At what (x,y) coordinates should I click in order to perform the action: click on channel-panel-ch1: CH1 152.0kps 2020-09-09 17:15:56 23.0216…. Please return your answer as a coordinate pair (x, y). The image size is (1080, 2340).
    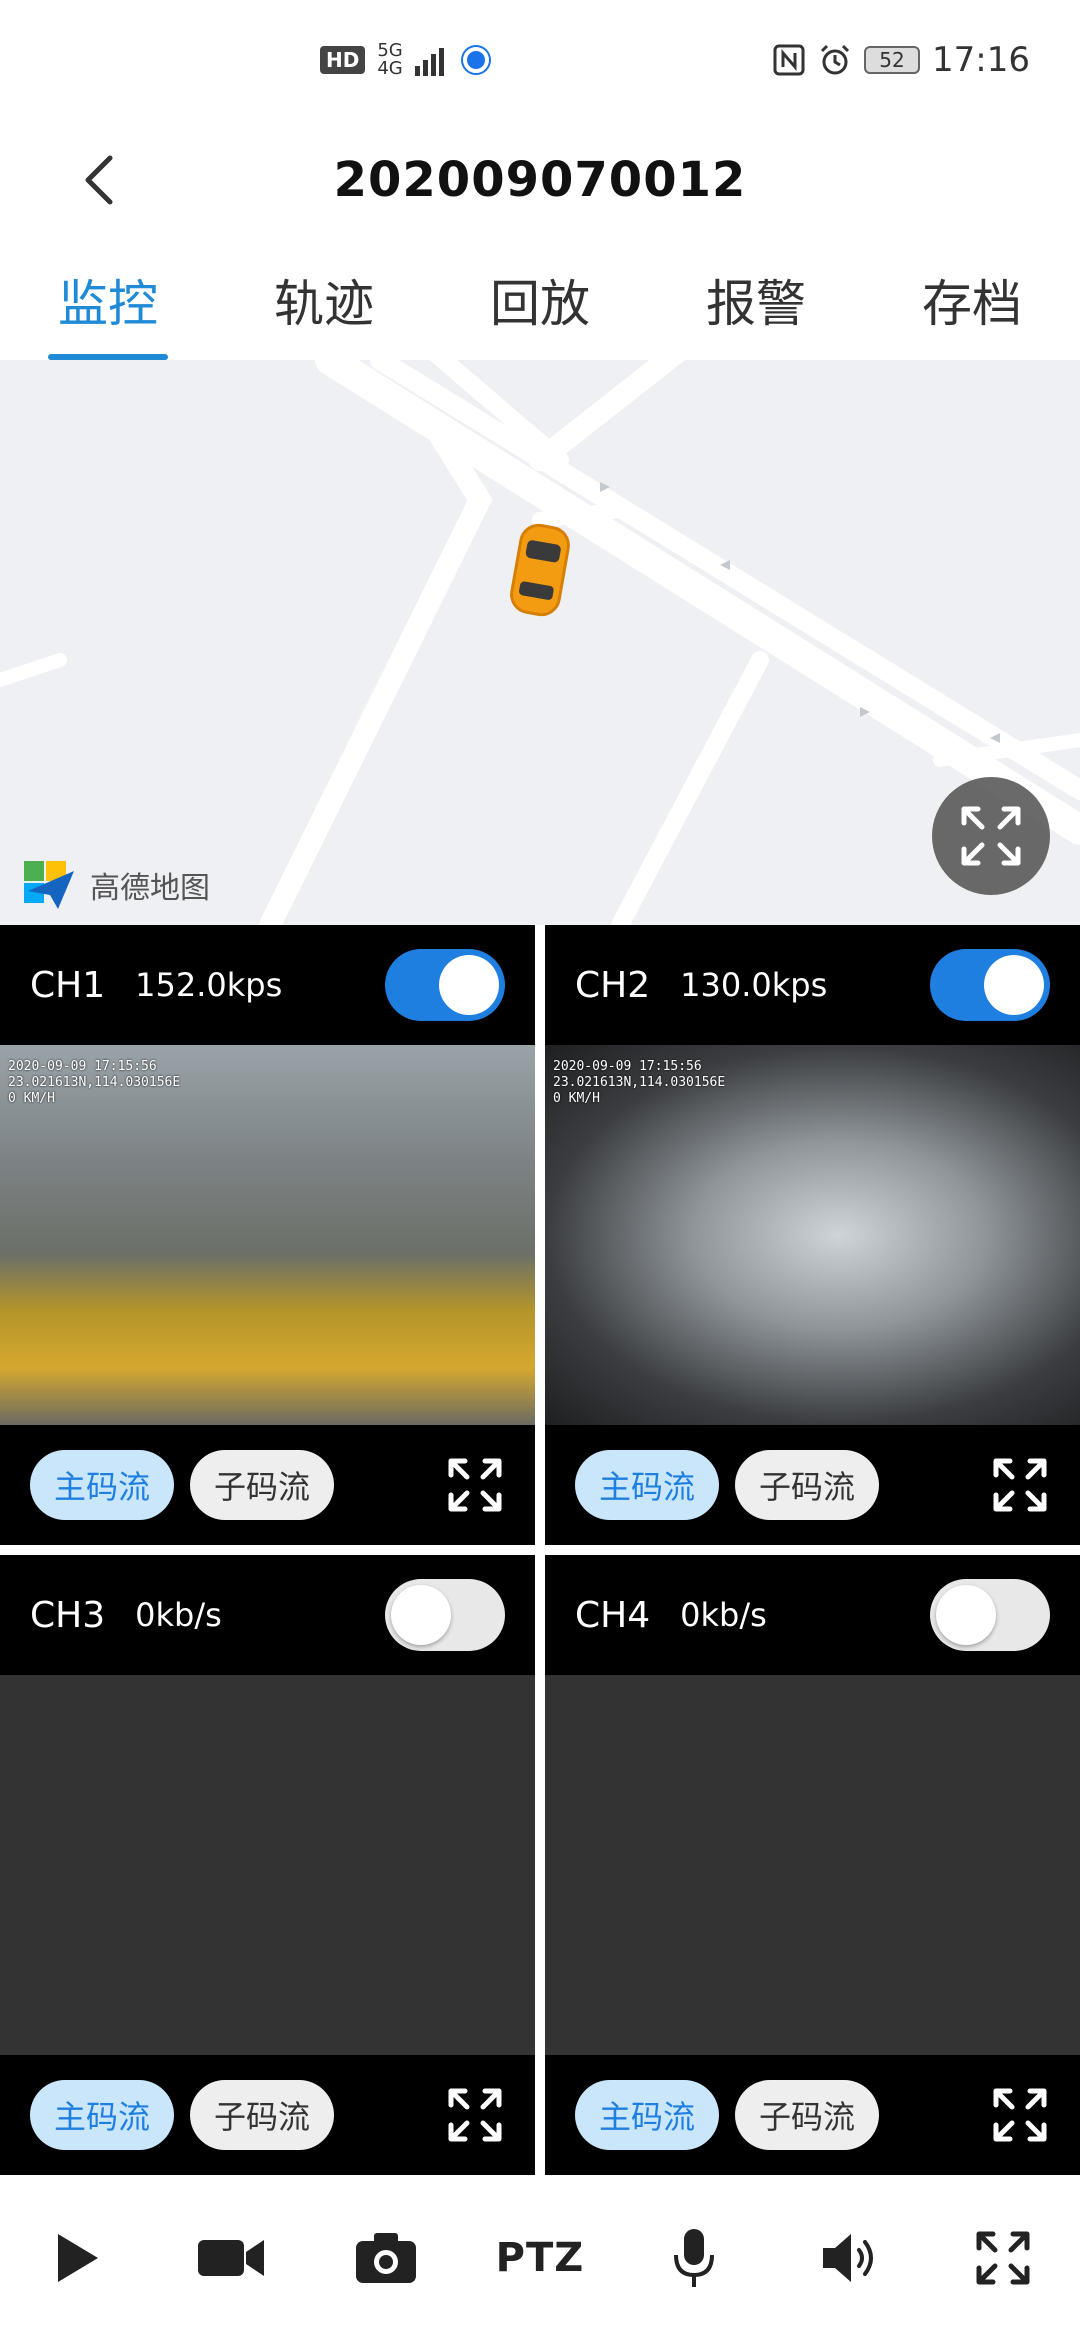
    Looking at the image, I should click on (267, 1235).